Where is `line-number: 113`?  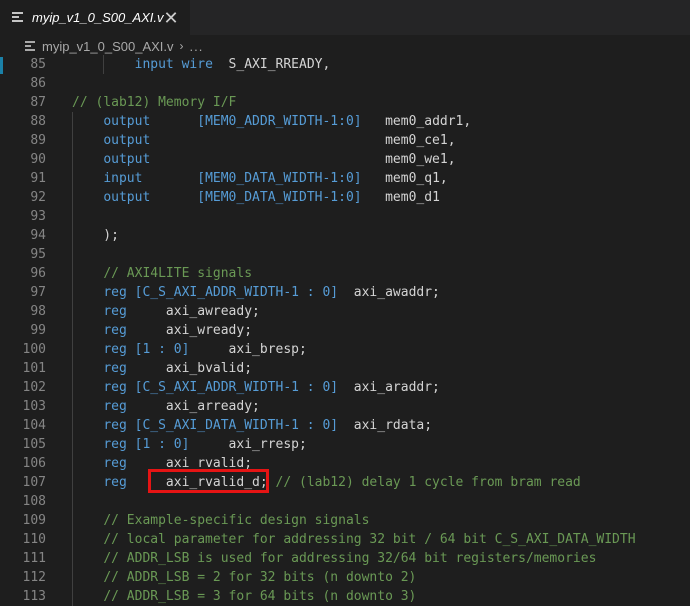
line-number: 113 is located at coordinates (34, 596).